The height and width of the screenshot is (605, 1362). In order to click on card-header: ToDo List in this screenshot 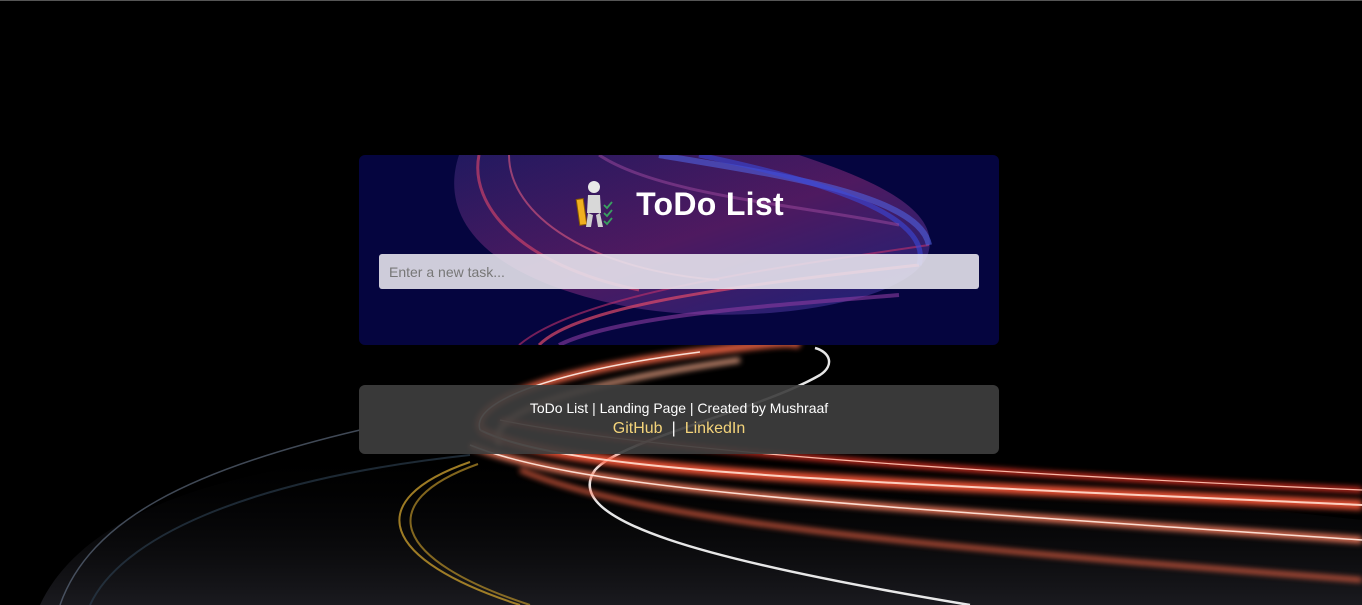, I will do `click(679, 204)`.